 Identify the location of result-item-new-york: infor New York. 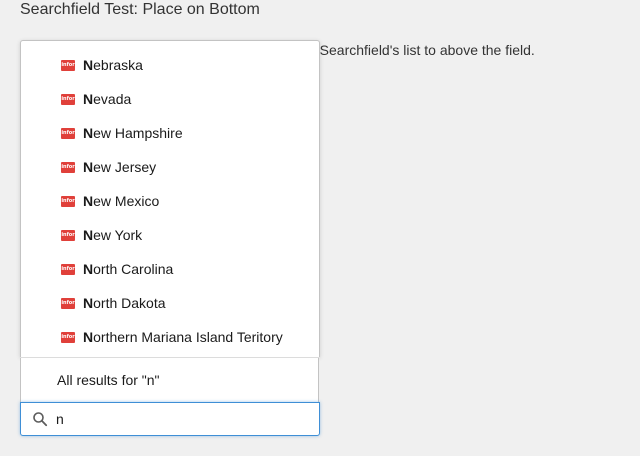
(170, 235).